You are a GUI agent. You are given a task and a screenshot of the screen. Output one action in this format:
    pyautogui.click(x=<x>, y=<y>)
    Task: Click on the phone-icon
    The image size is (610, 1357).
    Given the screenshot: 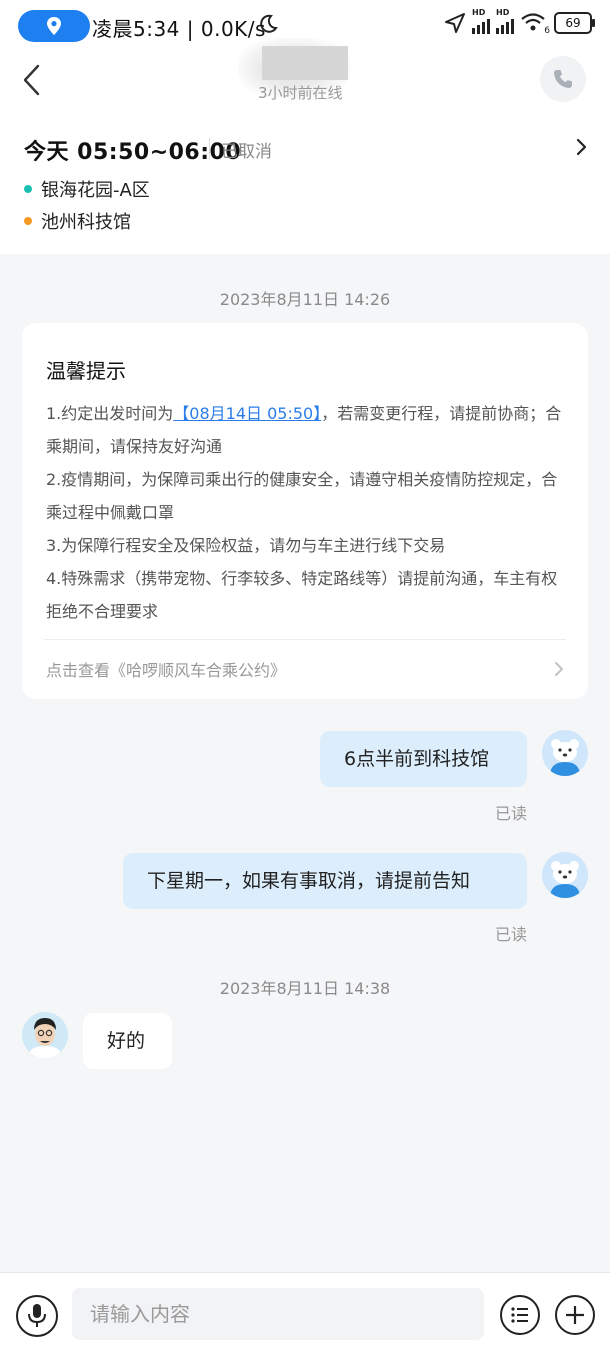 What is the action you would take?
    pyautogui.click(x=563, y=79)
    